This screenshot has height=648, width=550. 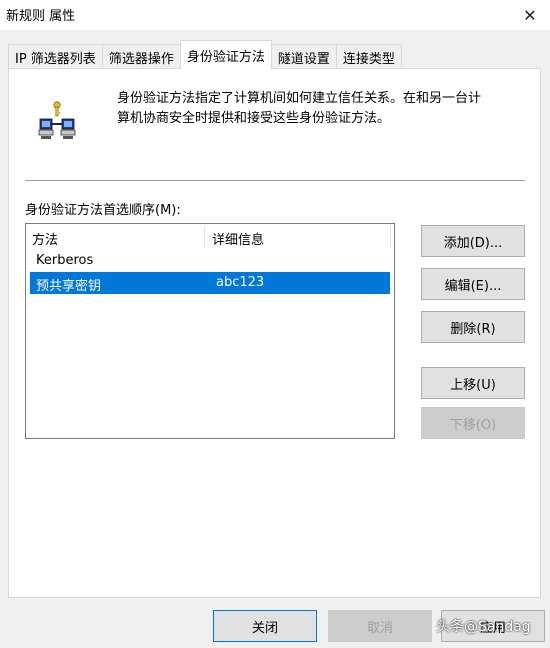 What do you see at coordinates (210, 237) in the screenshot?
I see `list-header: 方法 详细信息` at bounding box center [210, 237].